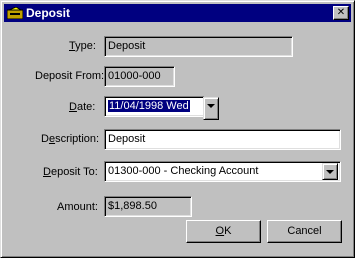 This screenshot has height=258, width=355. I want to click on date-label-mnemonic: D, so click(73, 107).